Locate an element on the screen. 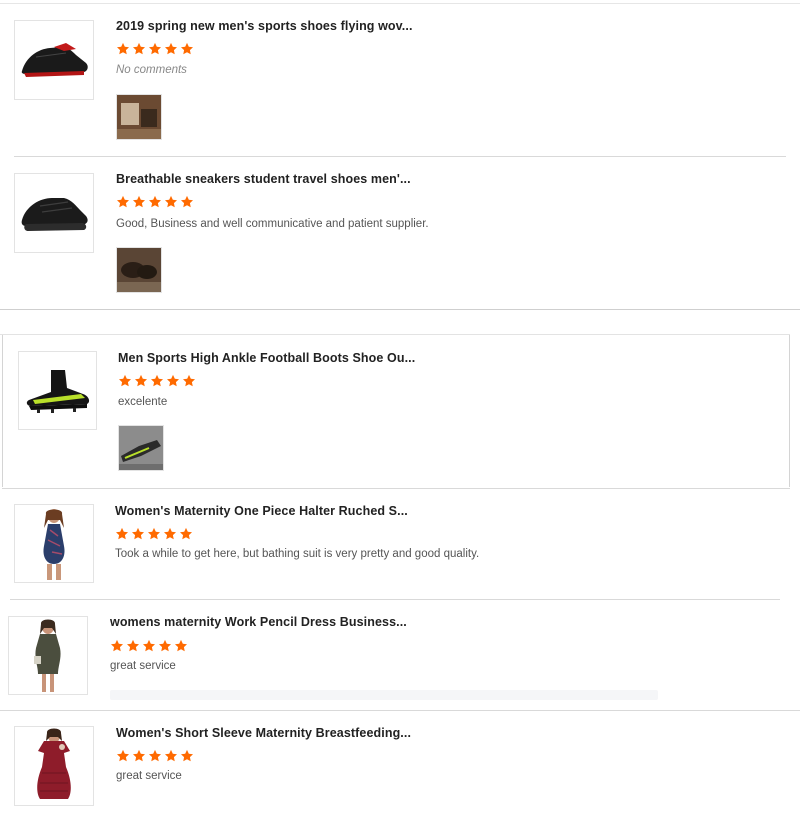 This screenshot has width=800, height=818. loading-placeholder-bar is located at coordinates (384, 695).